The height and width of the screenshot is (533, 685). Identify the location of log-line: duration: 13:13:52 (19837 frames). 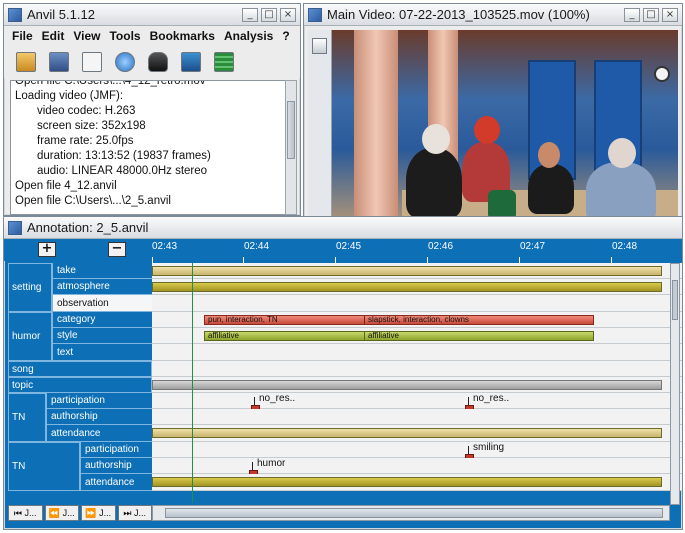
(124, 156).